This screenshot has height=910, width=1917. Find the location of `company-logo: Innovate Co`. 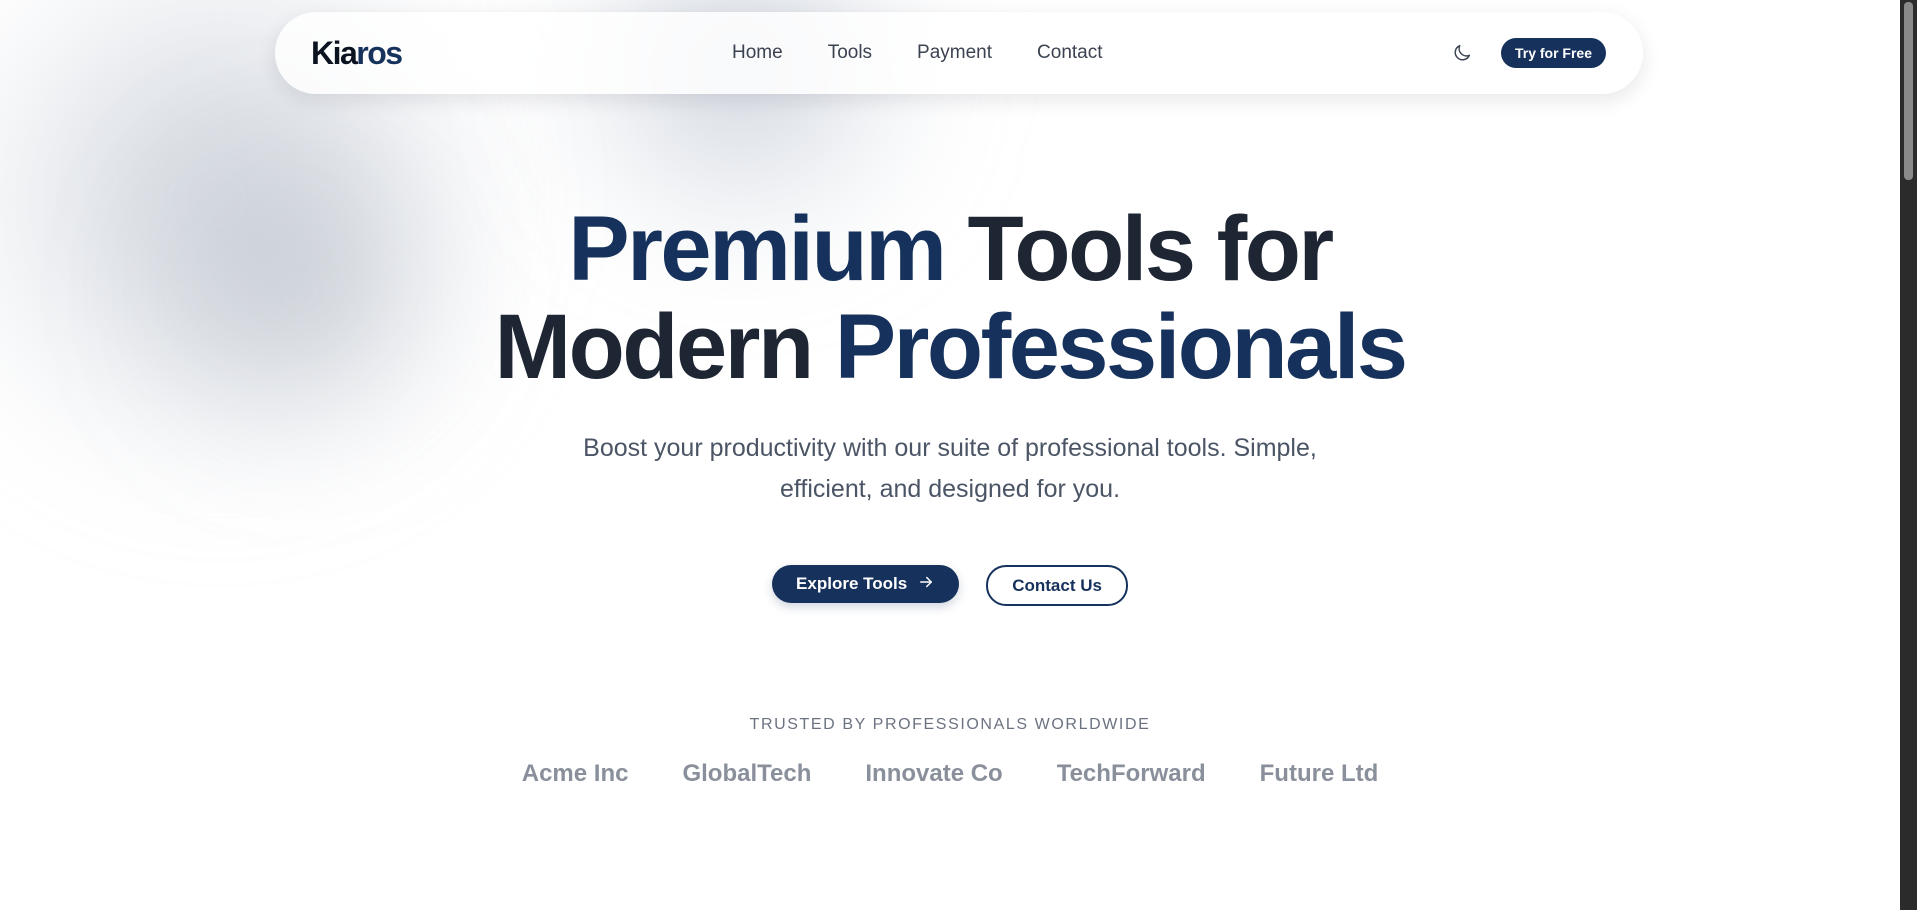

company-logo: Innovate Co is located at coordinates (934, 773).